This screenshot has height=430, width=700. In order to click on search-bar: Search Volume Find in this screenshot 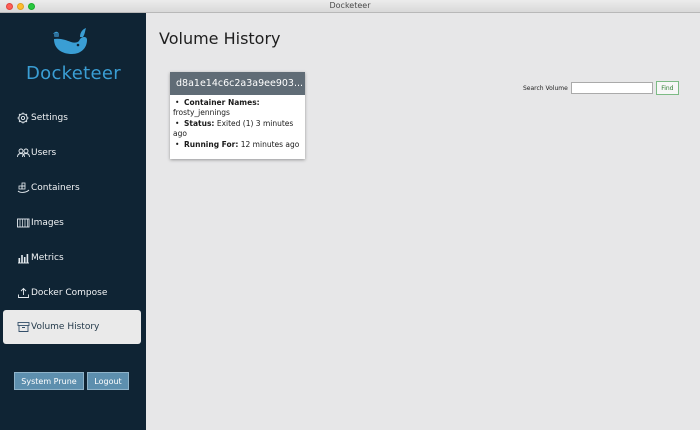, I will do `click(601, 88)`.